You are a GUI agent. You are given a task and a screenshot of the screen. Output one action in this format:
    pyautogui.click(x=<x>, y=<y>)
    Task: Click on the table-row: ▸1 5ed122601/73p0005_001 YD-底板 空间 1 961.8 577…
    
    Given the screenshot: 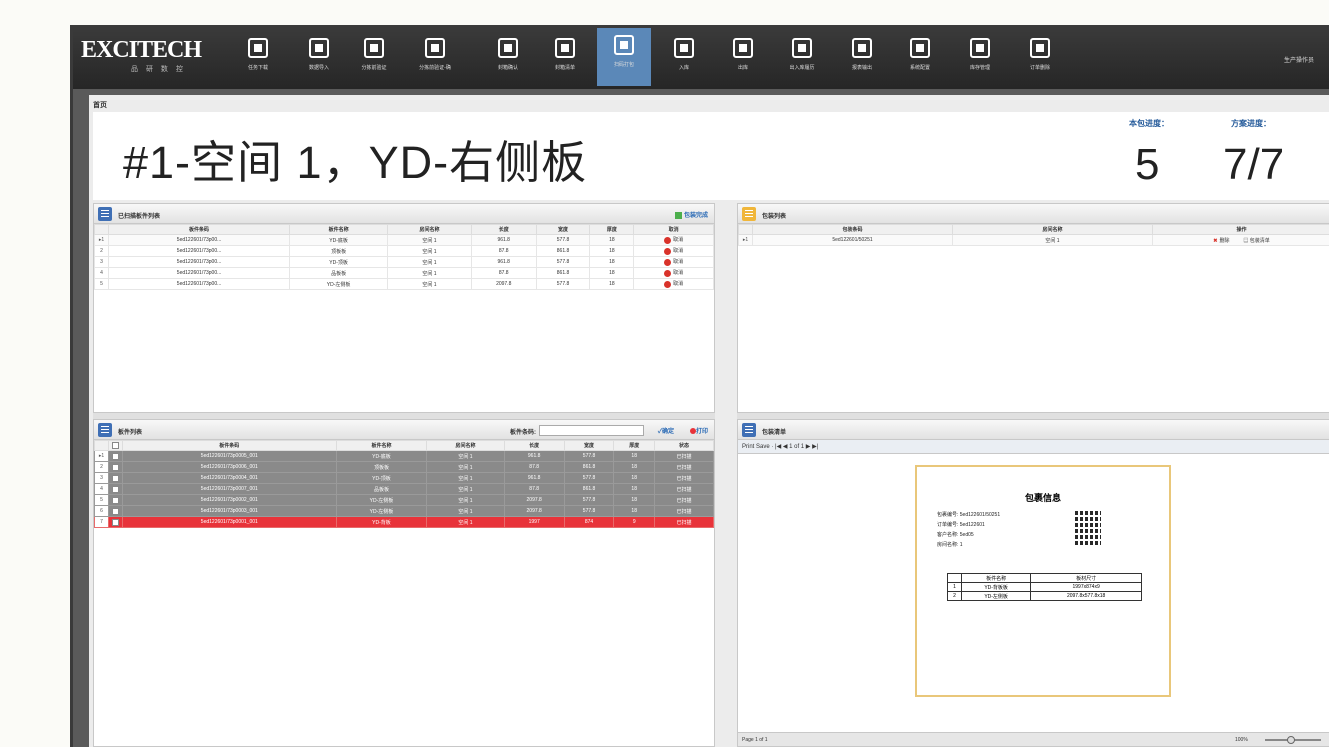 What is the action you would take?
    pyautogui.click(x=404, y=456)
    